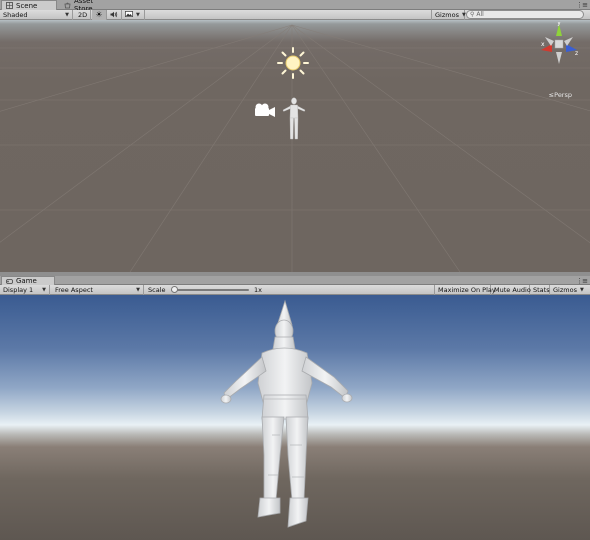  What do you see at coordinates (174, 289) in the screenshot?
I see `scale-slider-thumb` at bounding box center [174, 289].